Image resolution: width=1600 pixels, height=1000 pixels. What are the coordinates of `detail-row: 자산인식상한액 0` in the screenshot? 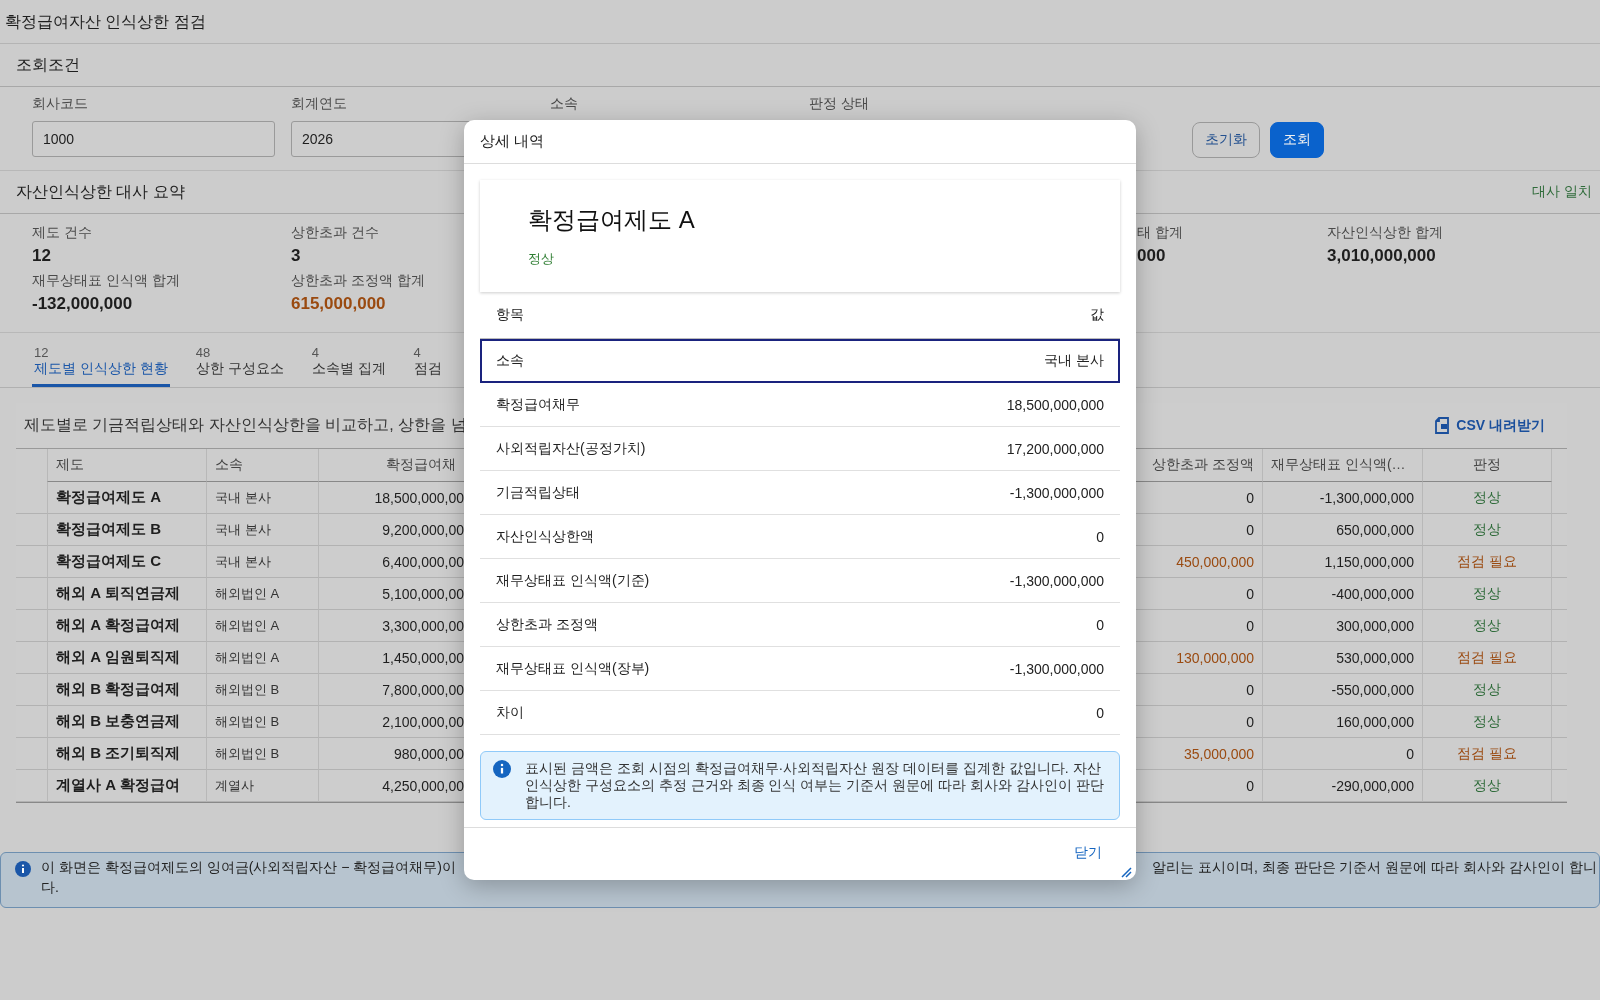 It's located at (800, 537).